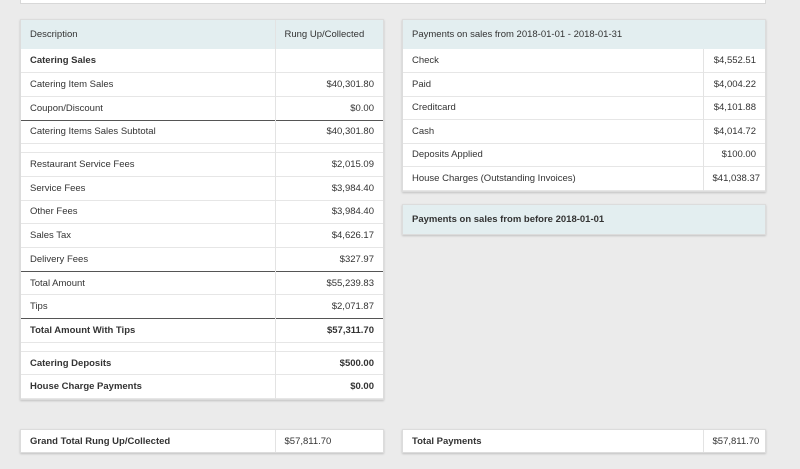  What do you see at coordinates (733, 61) in the screenshot?
I see `payment-value: $4,552.51` at bounding box center [733, 61].